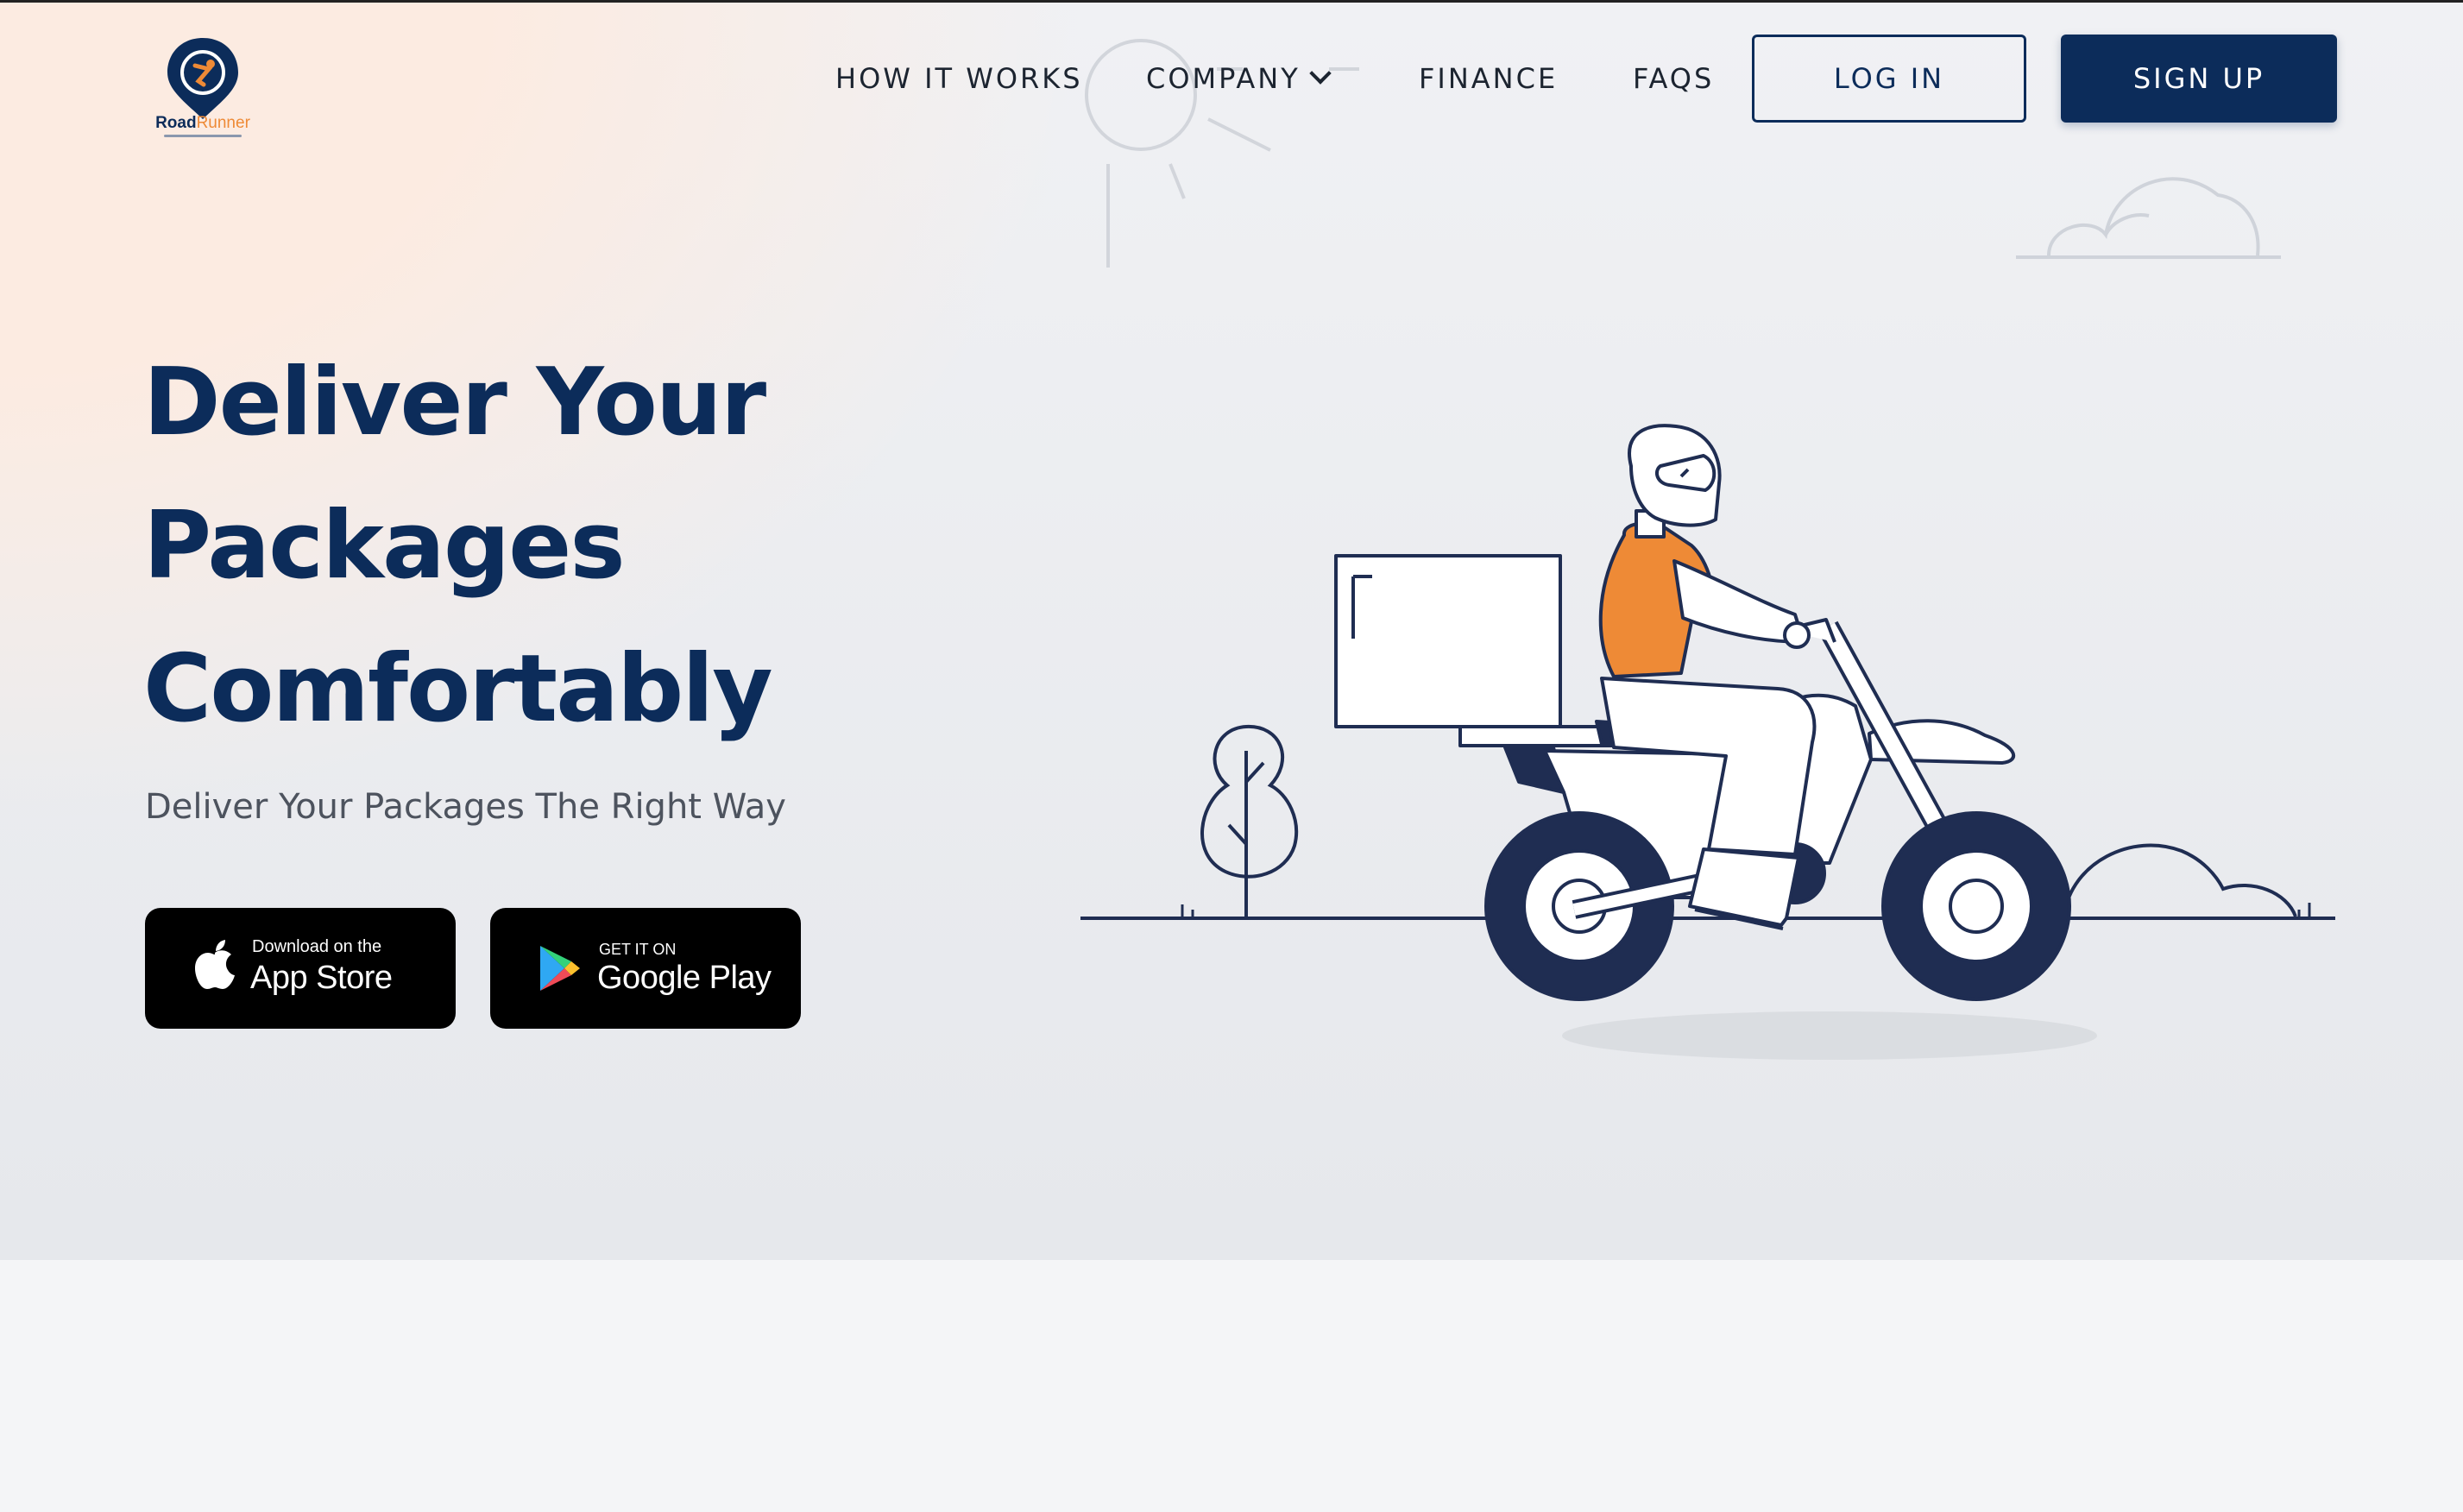 This screenshot has height=1512, width=2463. What do you see at coordinates (458, 689) in the screenshot?
I see `headline-line-3: Comfortably` at bounding box center [458, 689].